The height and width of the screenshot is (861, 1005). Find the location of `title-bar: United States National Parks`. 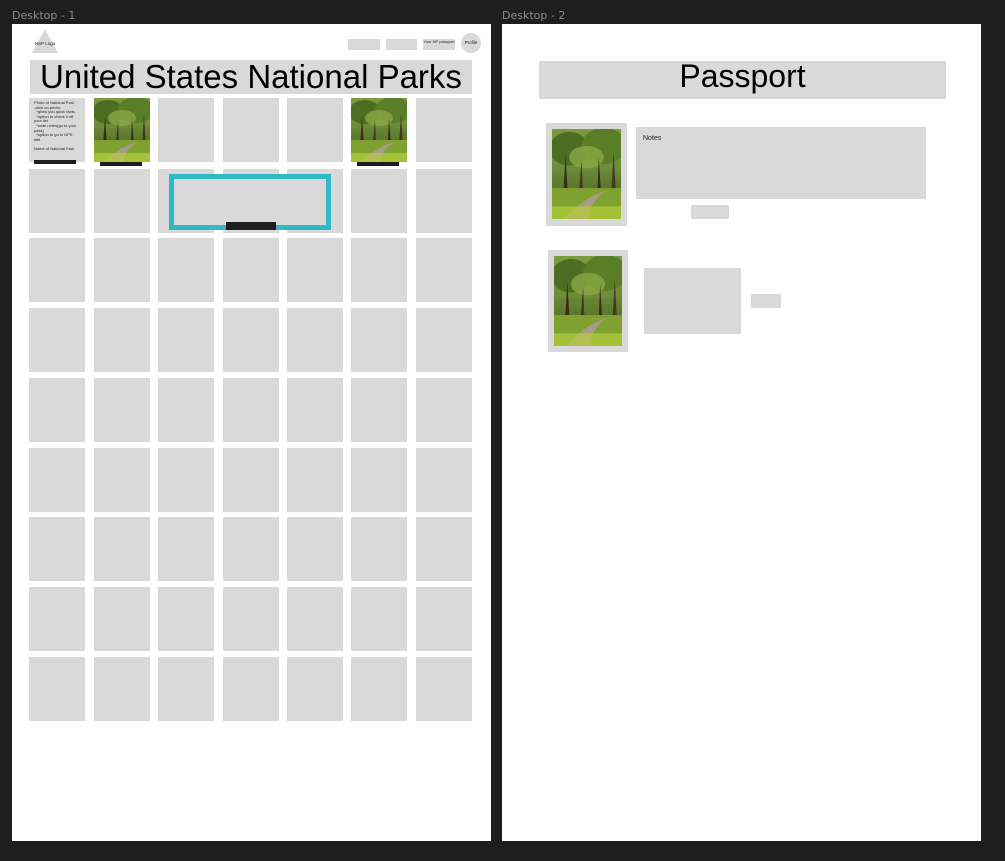

title-bar: United States National Parks is located at coordinates (251, 77).